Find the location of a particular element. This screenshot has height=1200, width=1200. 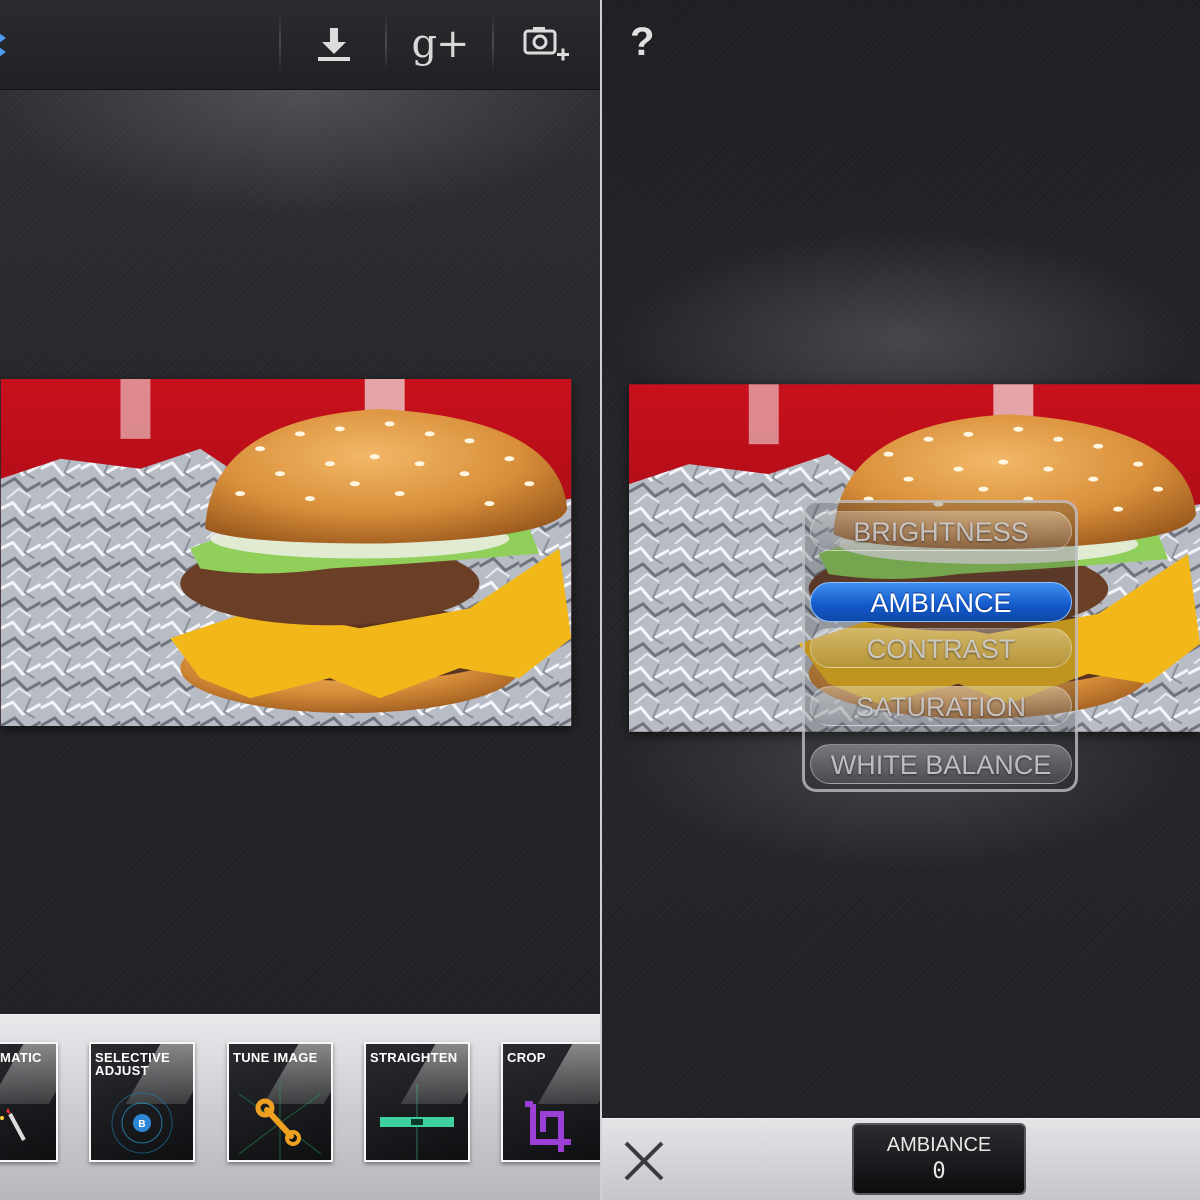

tool-label: MATIC is located at coordinates (21, 1057).